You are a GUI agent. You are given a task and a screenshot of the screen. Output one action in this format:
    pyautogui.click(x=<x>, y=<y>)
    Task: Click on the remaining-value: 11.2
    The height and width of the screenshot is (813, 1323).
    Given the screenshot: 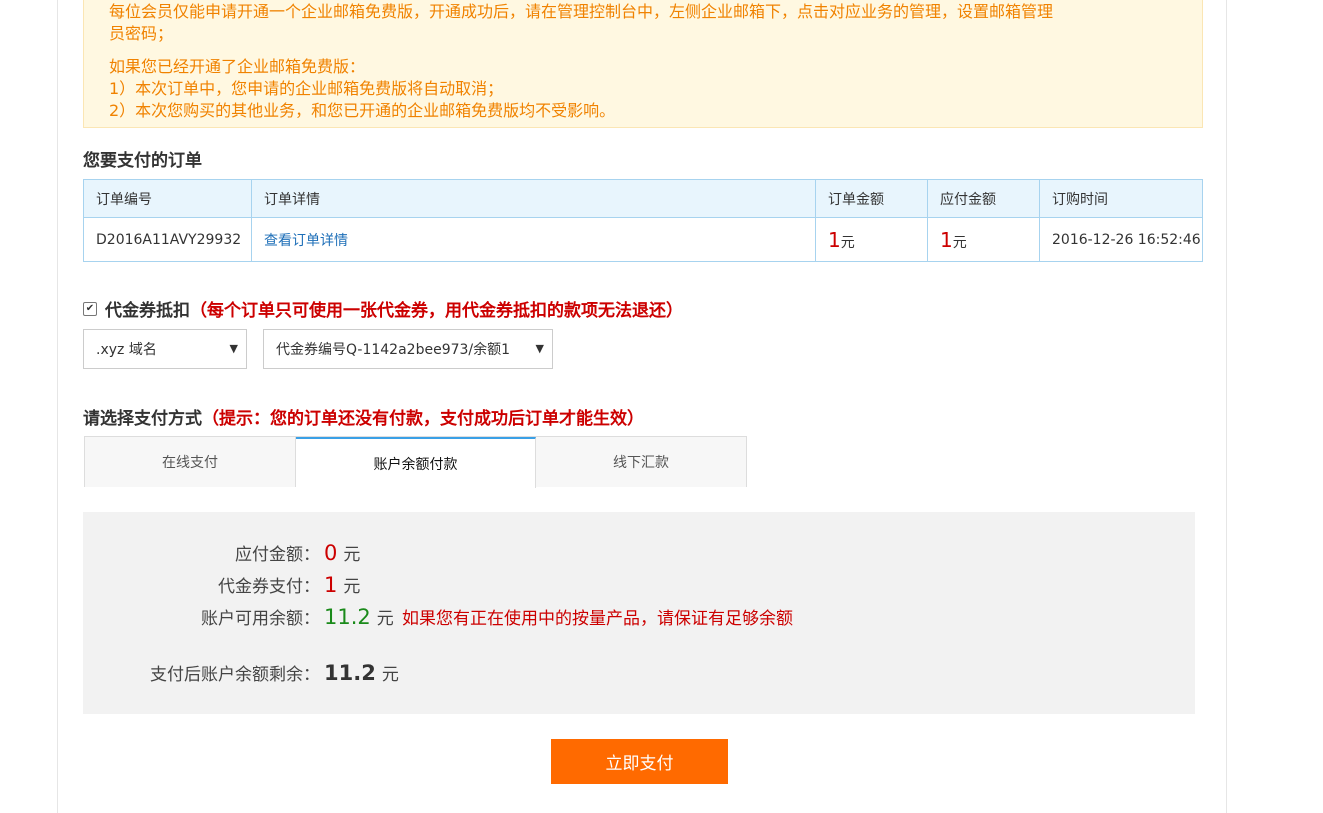 What is the action you would take?
    pyautogui.click(x=350, y=673)
    